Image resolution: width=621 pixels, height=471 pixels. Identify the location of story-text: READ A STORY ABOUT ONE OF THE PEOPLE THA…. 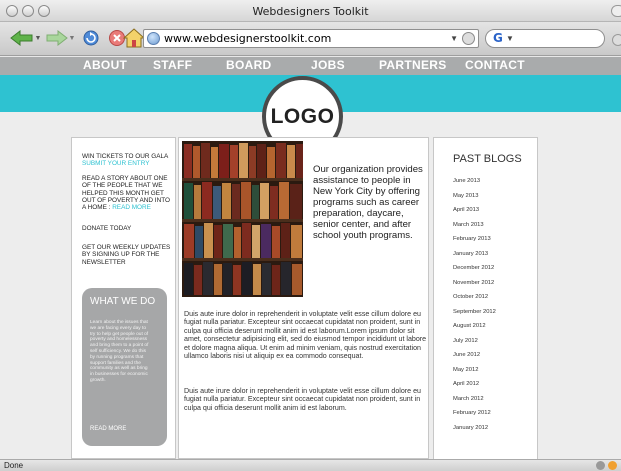
(126, 193).